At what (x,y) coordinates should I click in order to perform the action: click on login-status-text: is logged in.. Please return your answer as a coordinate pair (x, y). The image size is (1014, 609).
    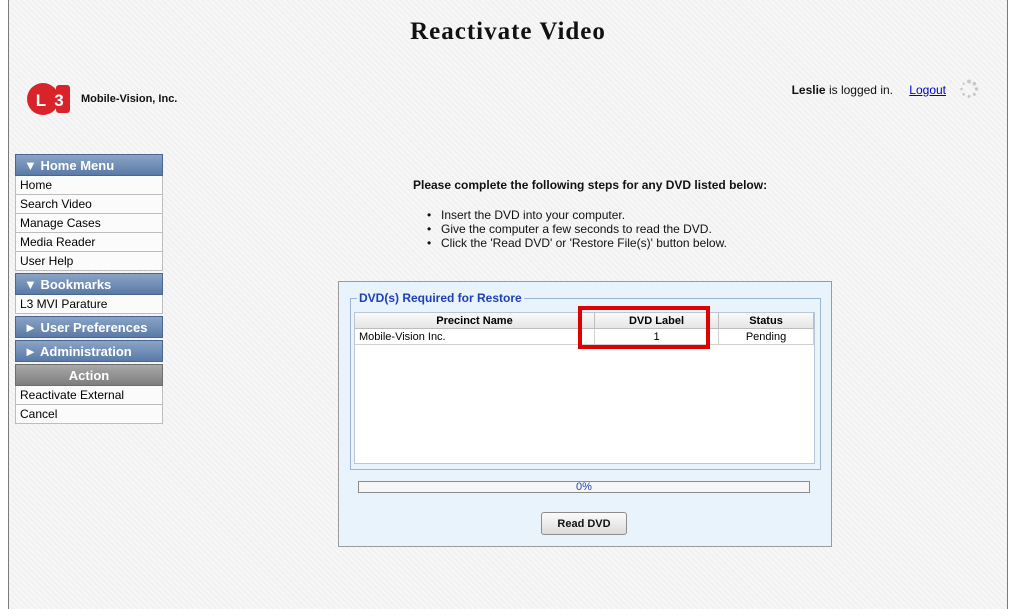
    Looking at the image, I should click on (859, 90).